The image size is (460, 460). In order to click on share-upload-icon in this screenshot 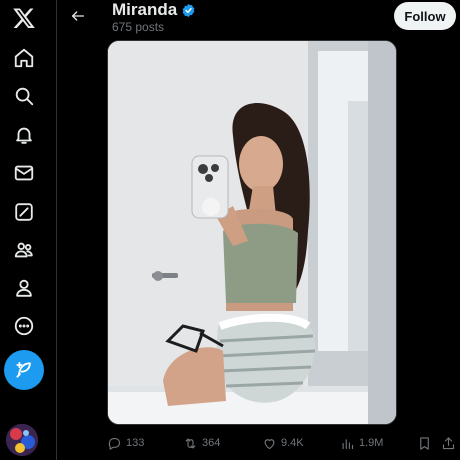, I will do `click(448, 442)`.